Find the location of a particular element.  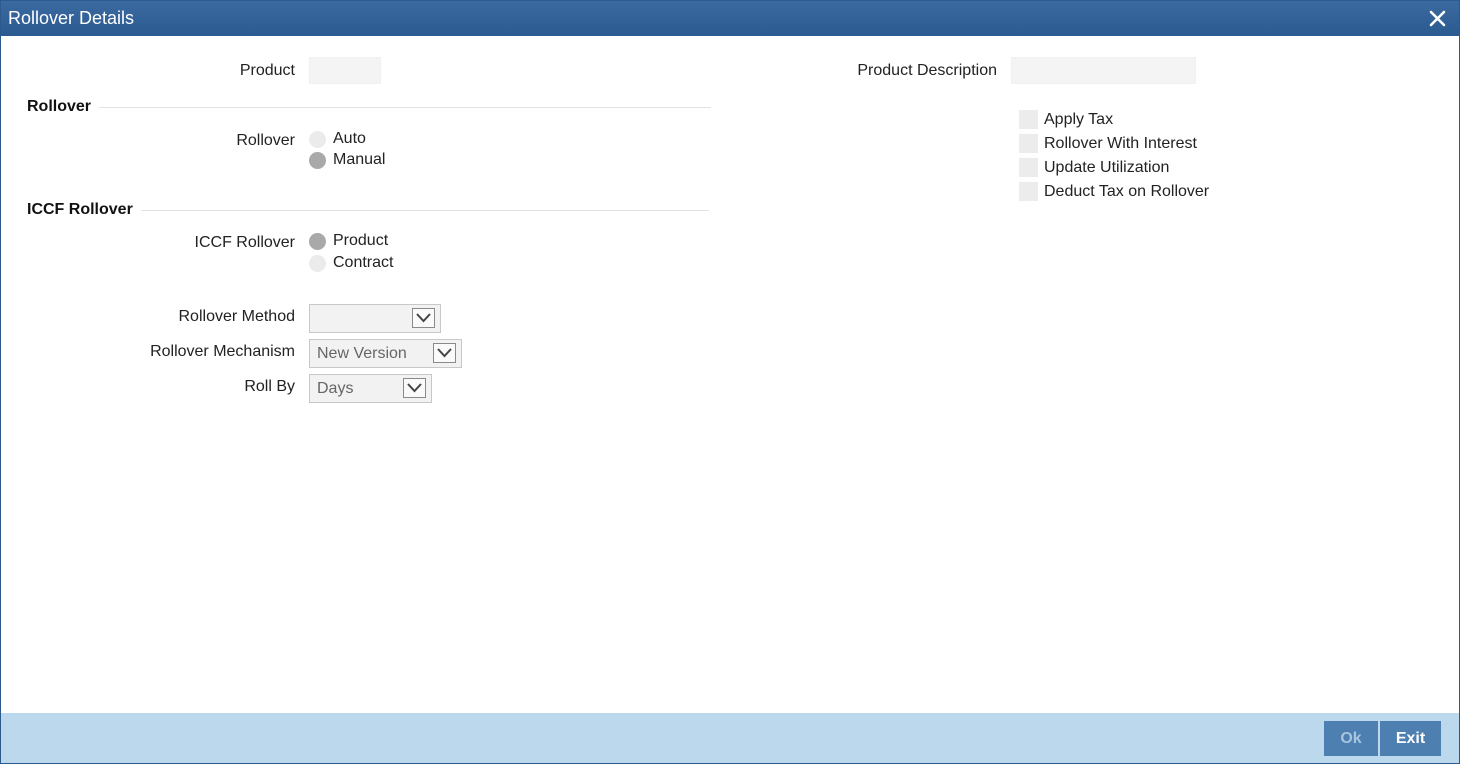

rollover-mechanism-select: New Version is located at coordinates (385, 353).